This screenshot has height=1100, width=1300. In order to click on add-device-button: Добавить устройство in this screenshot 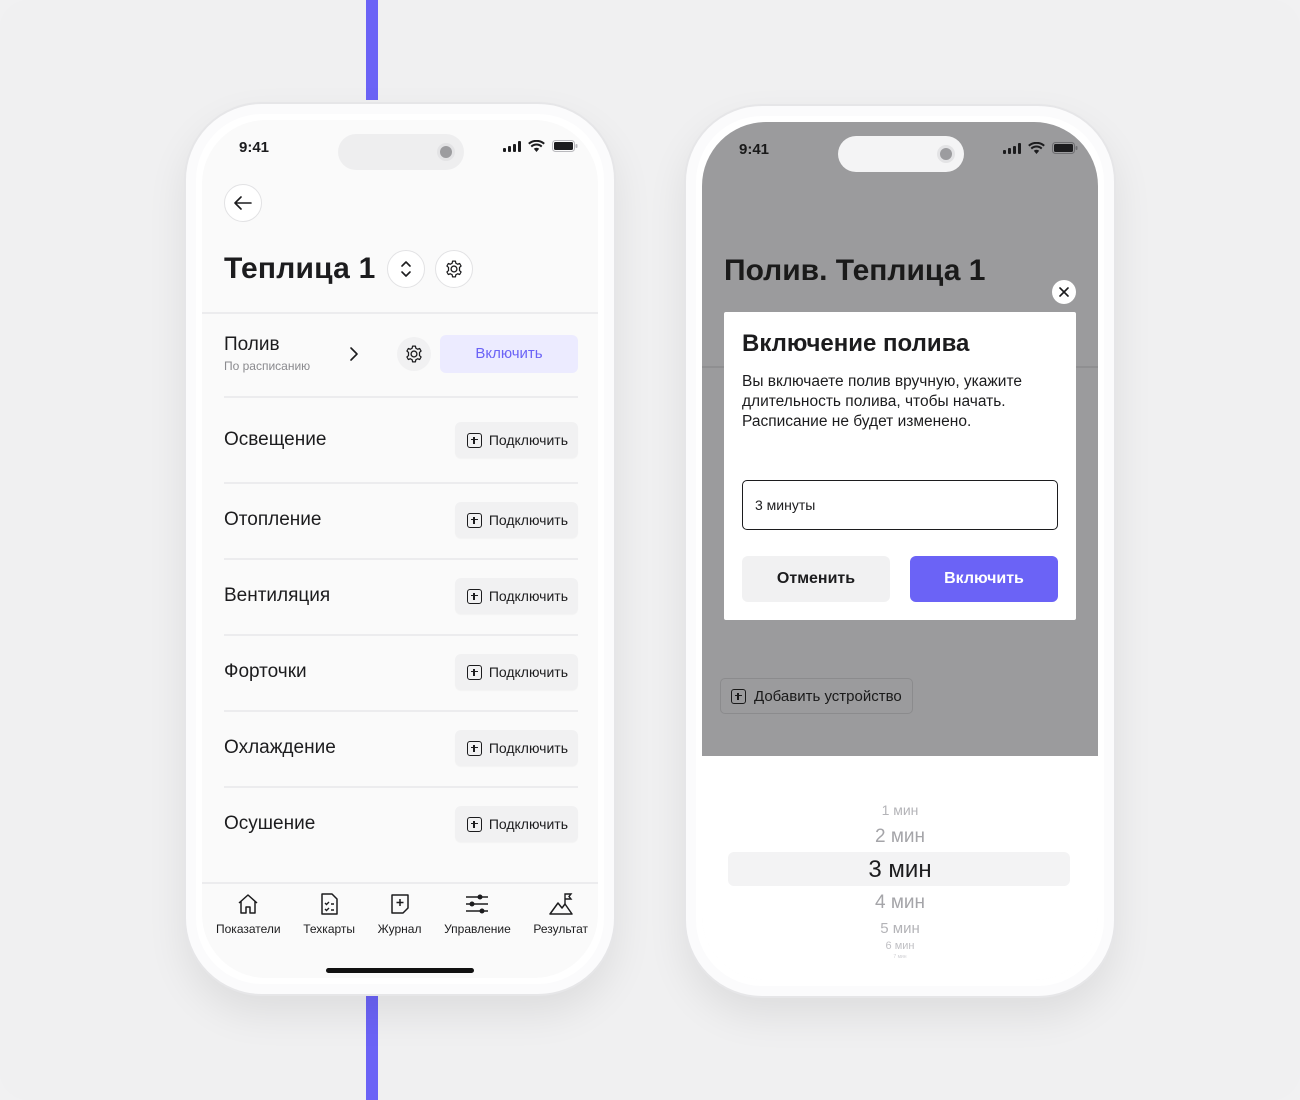, I will do `click(816, 696)`.